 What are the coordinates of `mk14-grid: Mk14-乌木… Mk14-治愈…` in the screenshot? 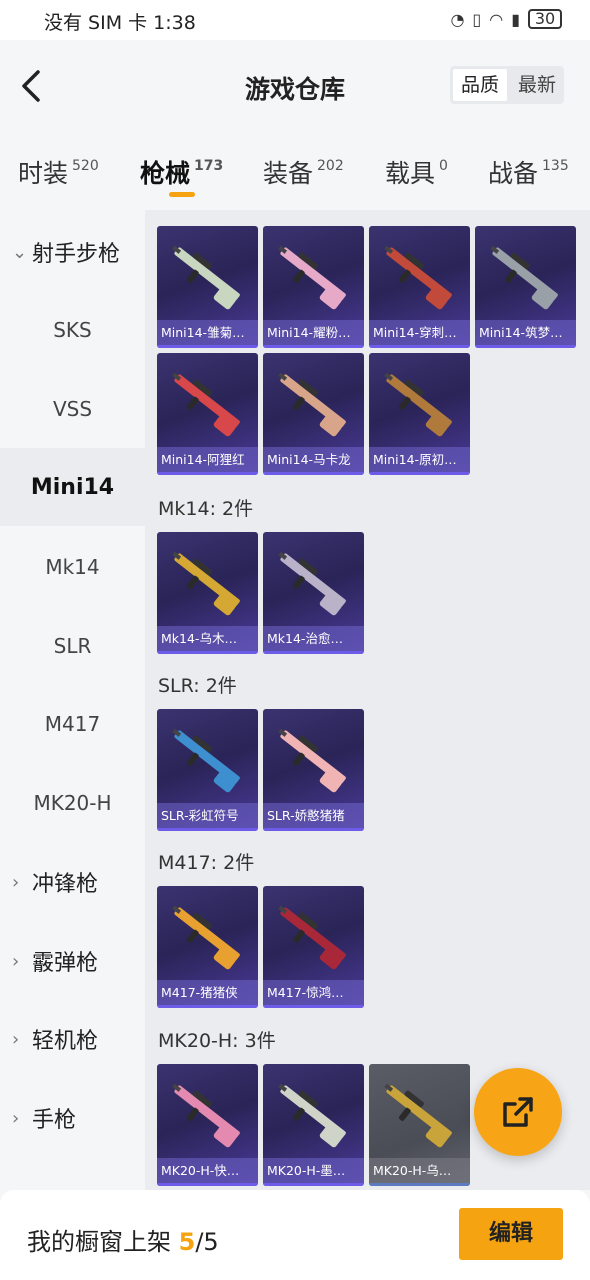 It's located at (367, 593).